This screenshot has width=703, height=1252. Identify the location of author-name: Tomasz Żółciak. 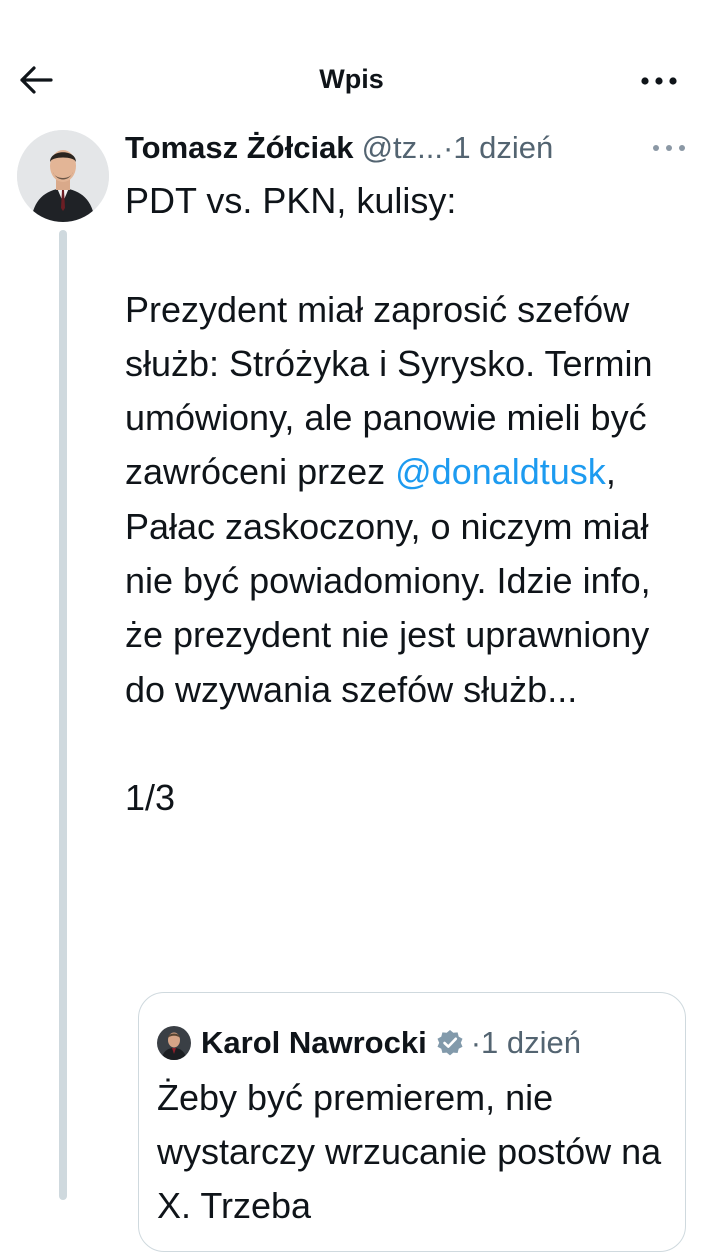
(239, 147).